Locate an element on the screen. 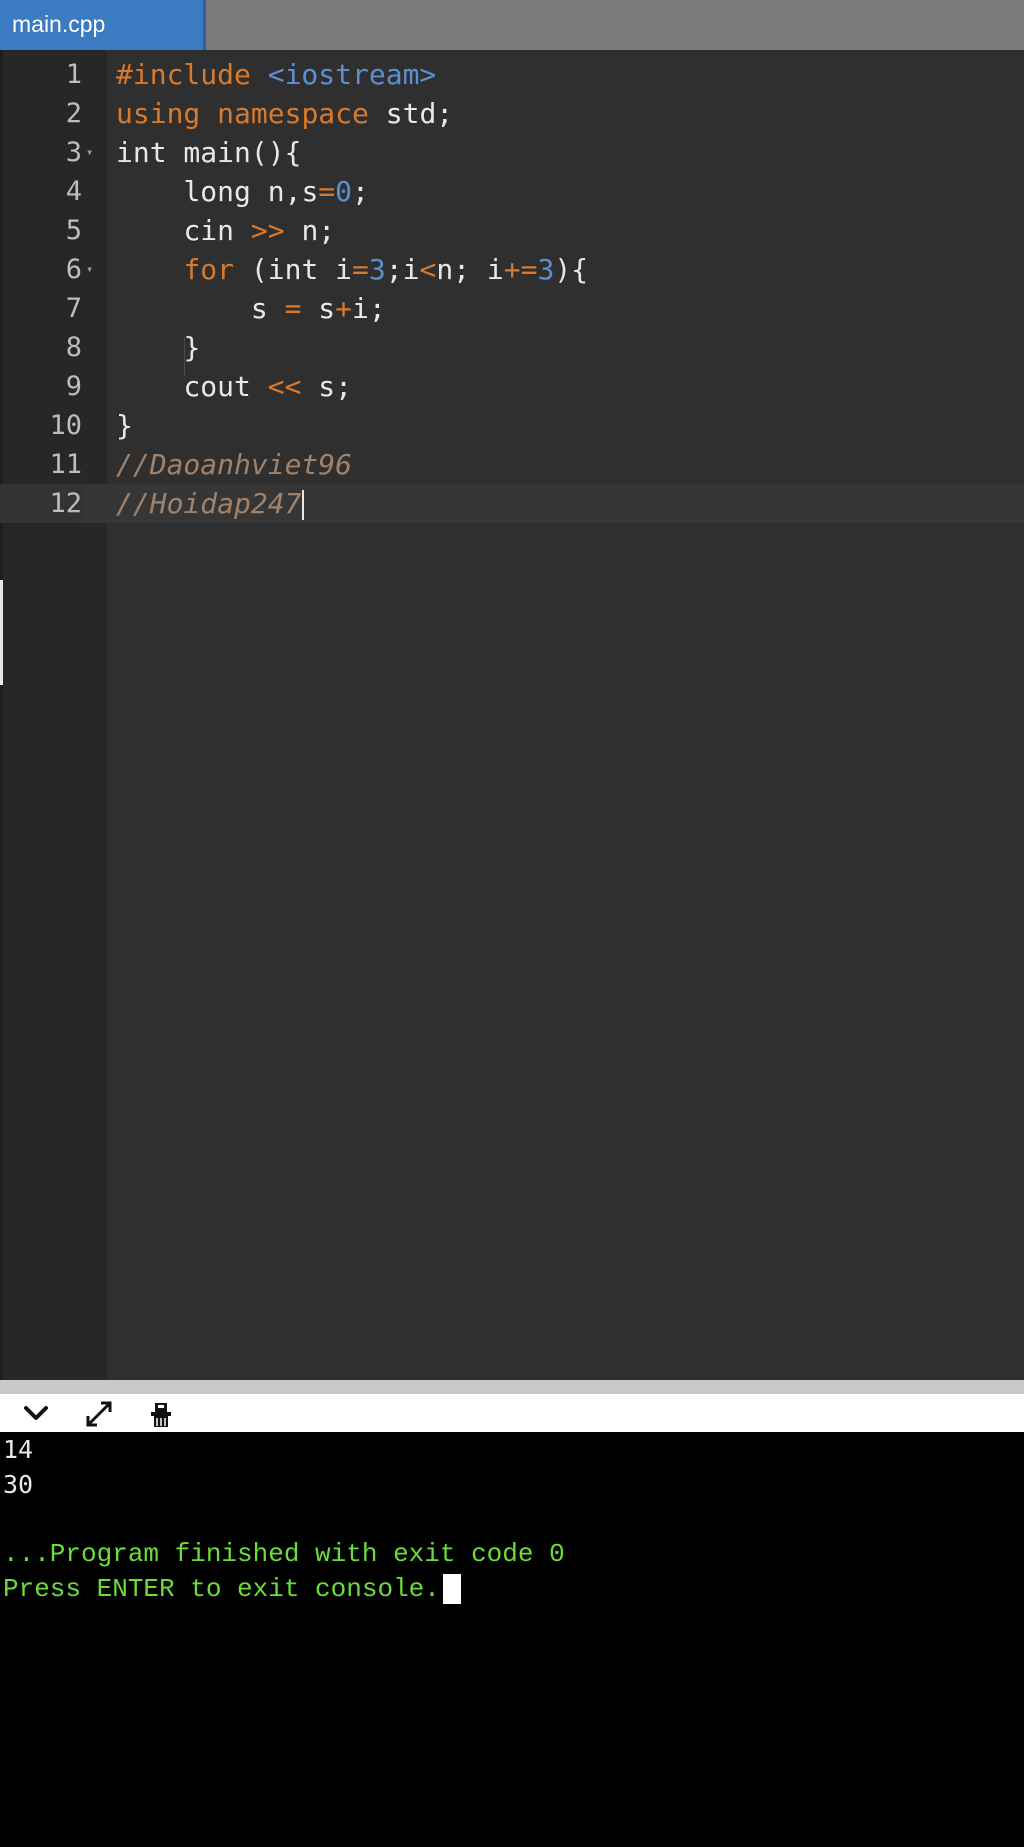 This screenshot has height=1847, width=1024. keyword: using is located at coordinates (158, 113).